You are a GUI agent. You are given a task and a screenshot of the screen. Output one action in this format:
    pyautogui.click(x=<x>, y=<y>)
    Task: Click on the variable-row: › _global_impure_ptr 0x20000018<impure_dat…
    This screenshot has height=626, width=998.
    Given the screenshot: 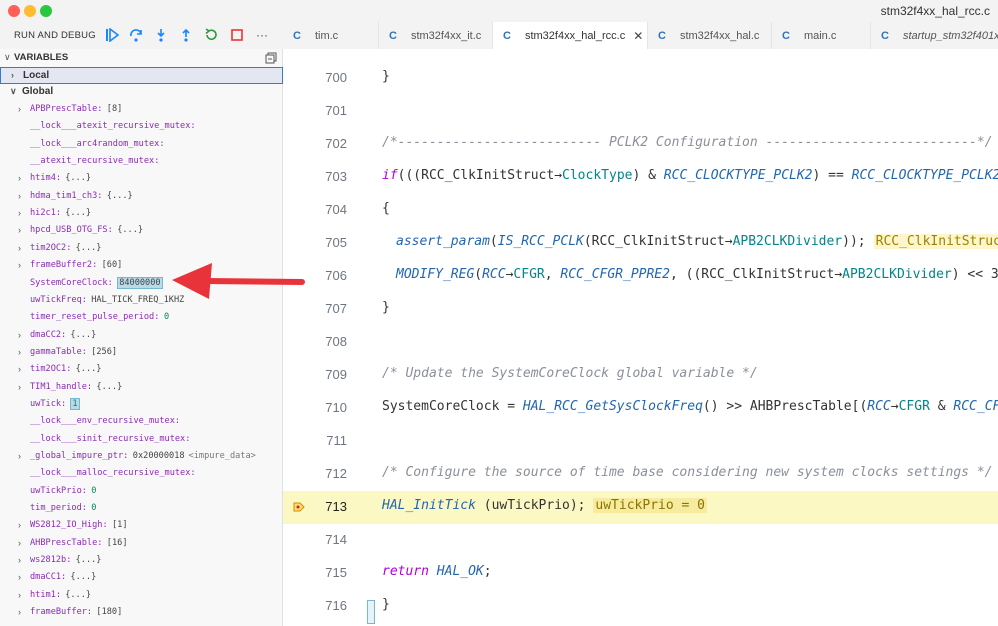 What is the action you would take?
    pyautogui.click(x=141, y=456)
    